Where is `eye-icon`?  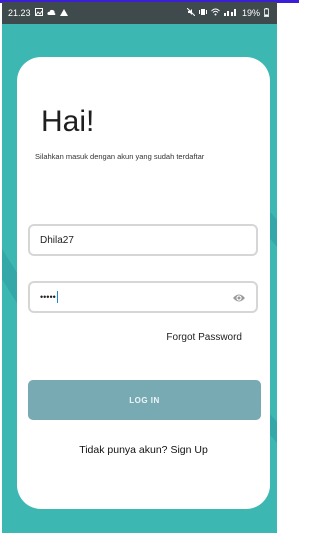
eye-icon is located at coordinates (239, 297).